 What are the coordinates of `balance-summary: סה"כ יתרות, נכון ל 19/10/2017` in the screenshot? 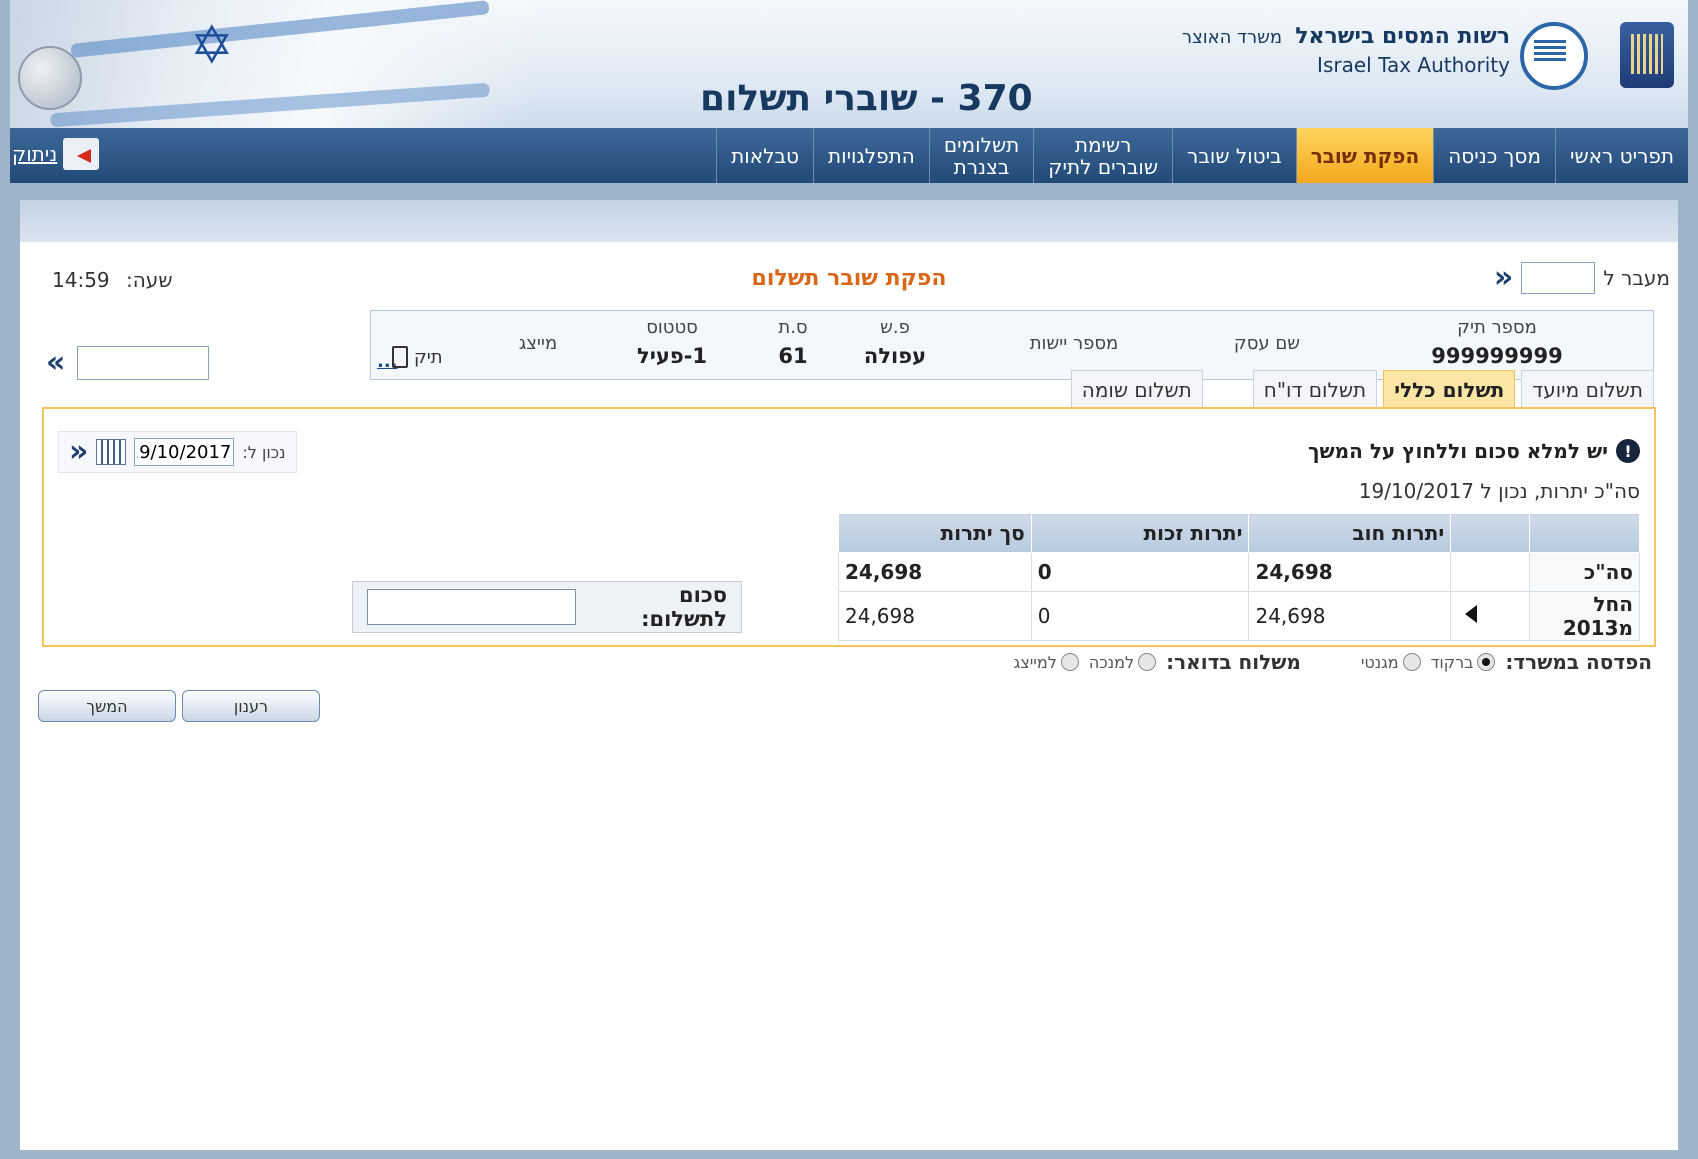 It's located at (1499, 491).